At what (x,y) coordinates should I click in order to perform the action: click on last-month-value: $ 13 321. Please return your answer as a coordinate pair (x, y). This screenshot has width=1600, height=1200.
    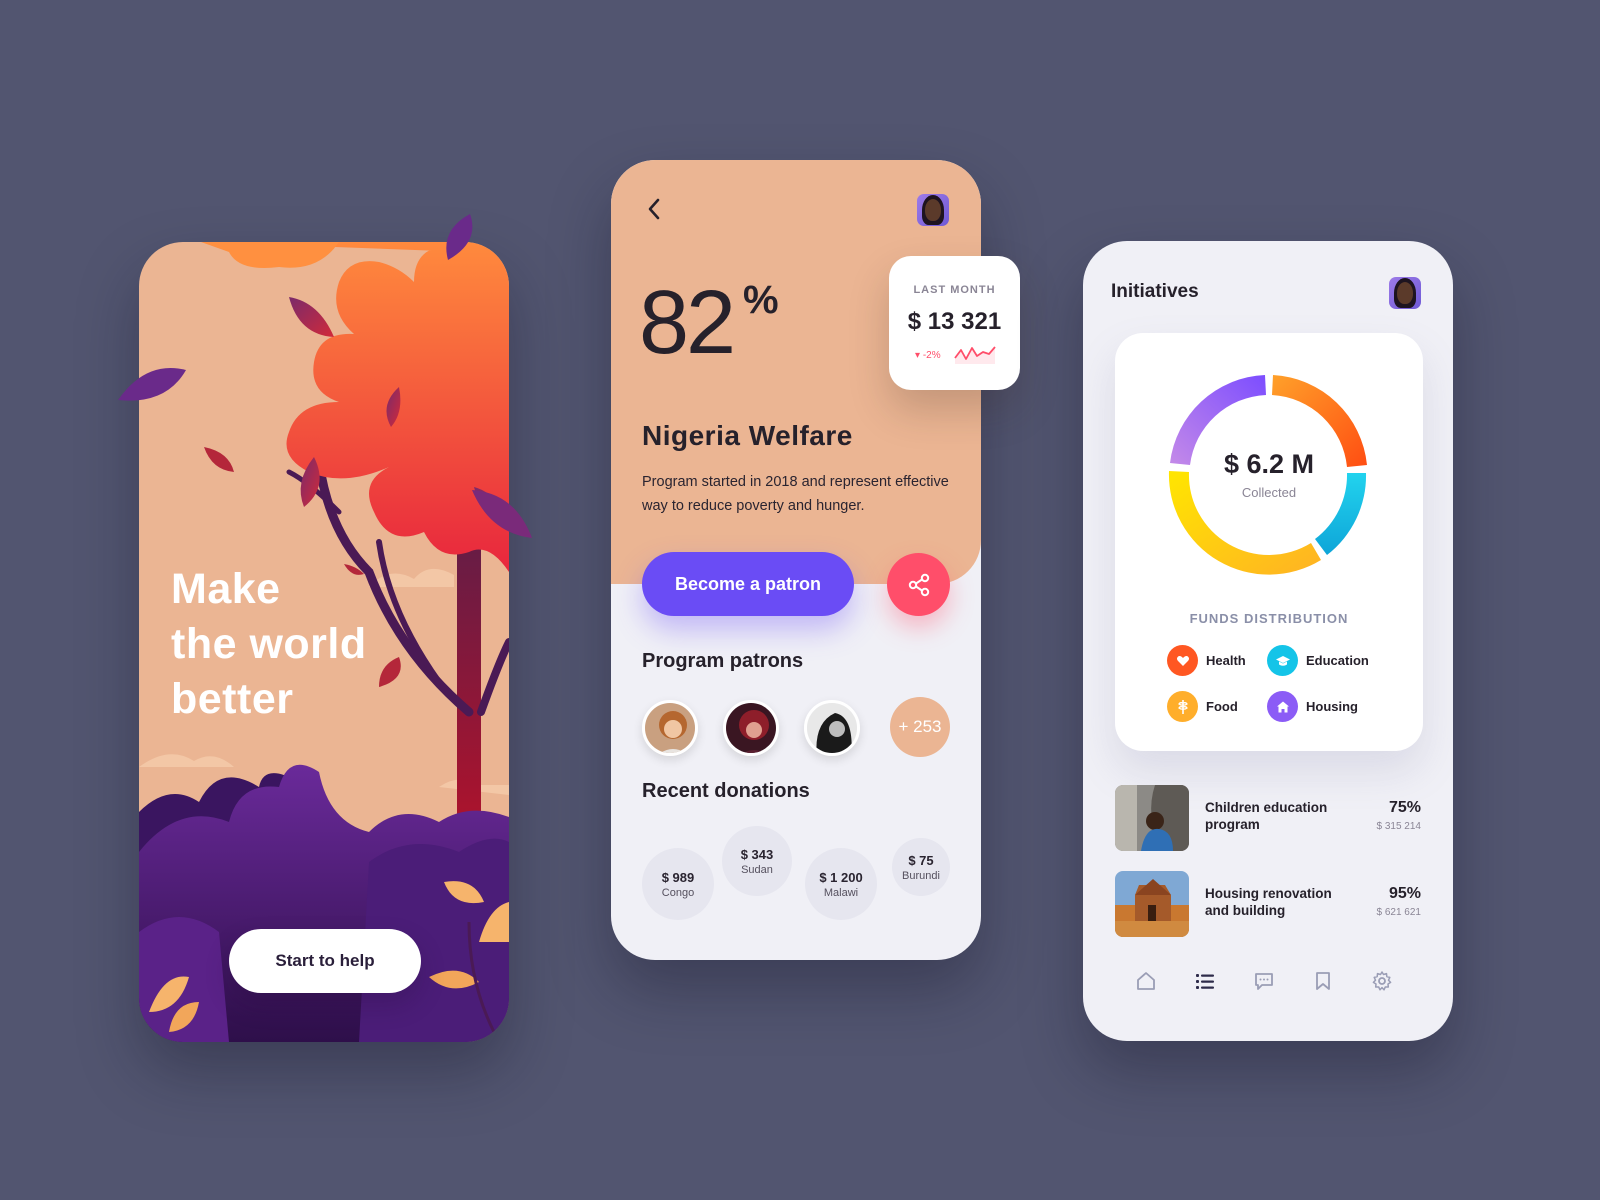
    Looking at the image, I should click on (954, 321).